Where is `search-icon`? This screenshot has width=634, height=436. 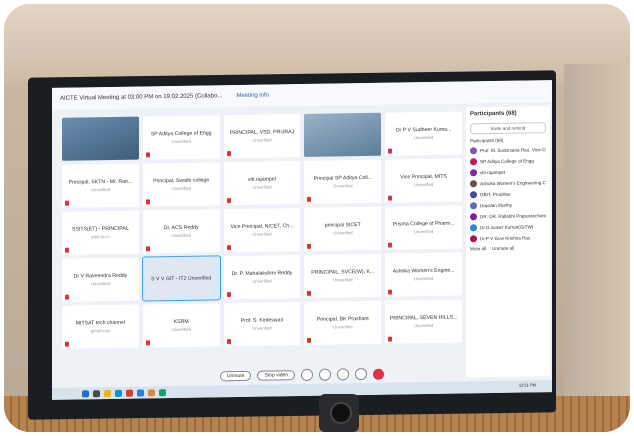 search-icon is located at coordinates (96, 393).